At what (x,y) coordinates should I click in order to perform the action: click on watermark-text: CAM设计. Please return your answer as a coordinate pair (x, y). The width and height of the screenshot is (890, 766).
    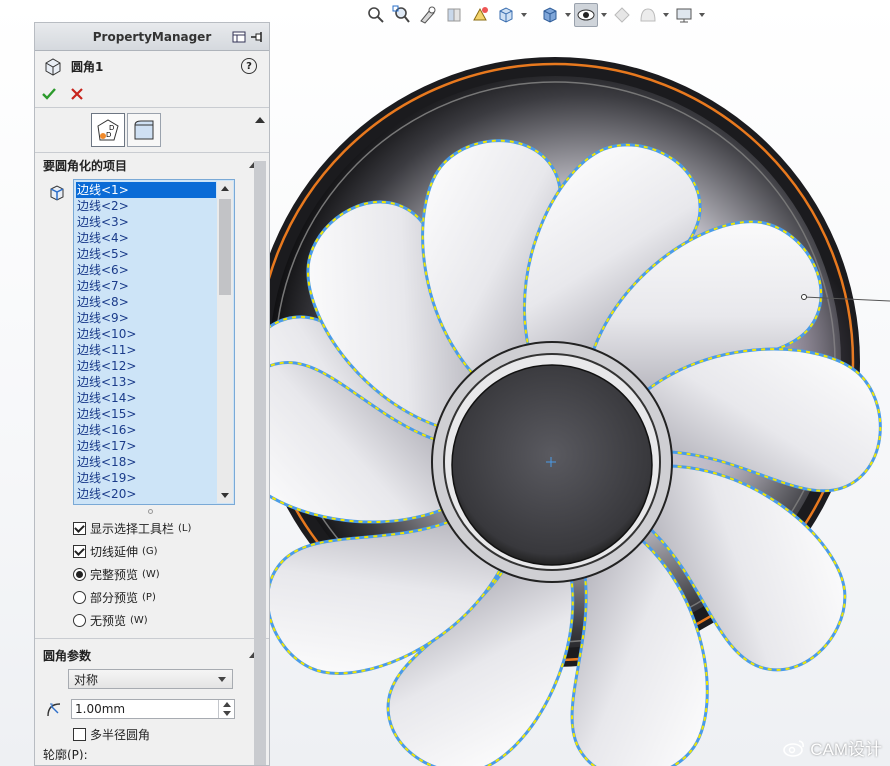
    Looking at the image, I should click on (846, 749).